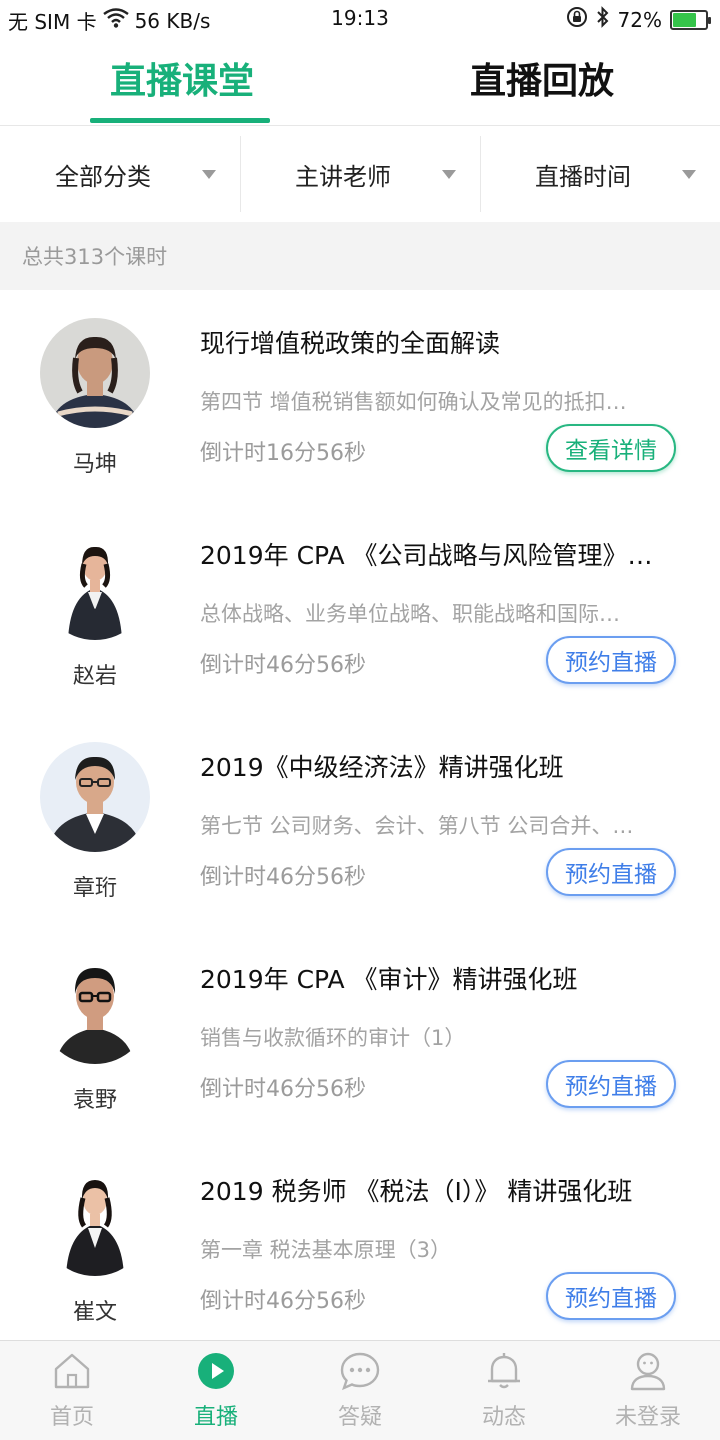 This screenshot has height=1440, width=720. I want to click on nav-qa: 答疑, so click(360, 1390).